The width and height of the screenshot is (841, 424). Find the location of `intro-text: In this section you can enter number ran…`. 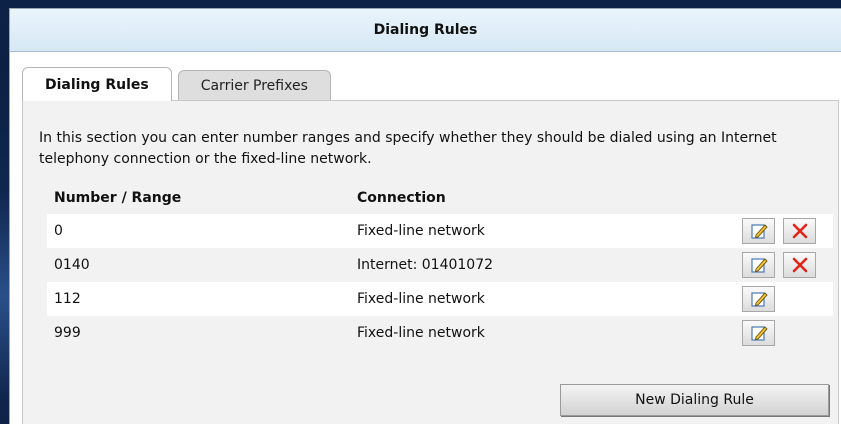

intro-text: In this section you can enter number ran… is located at coordinates (408, 148).